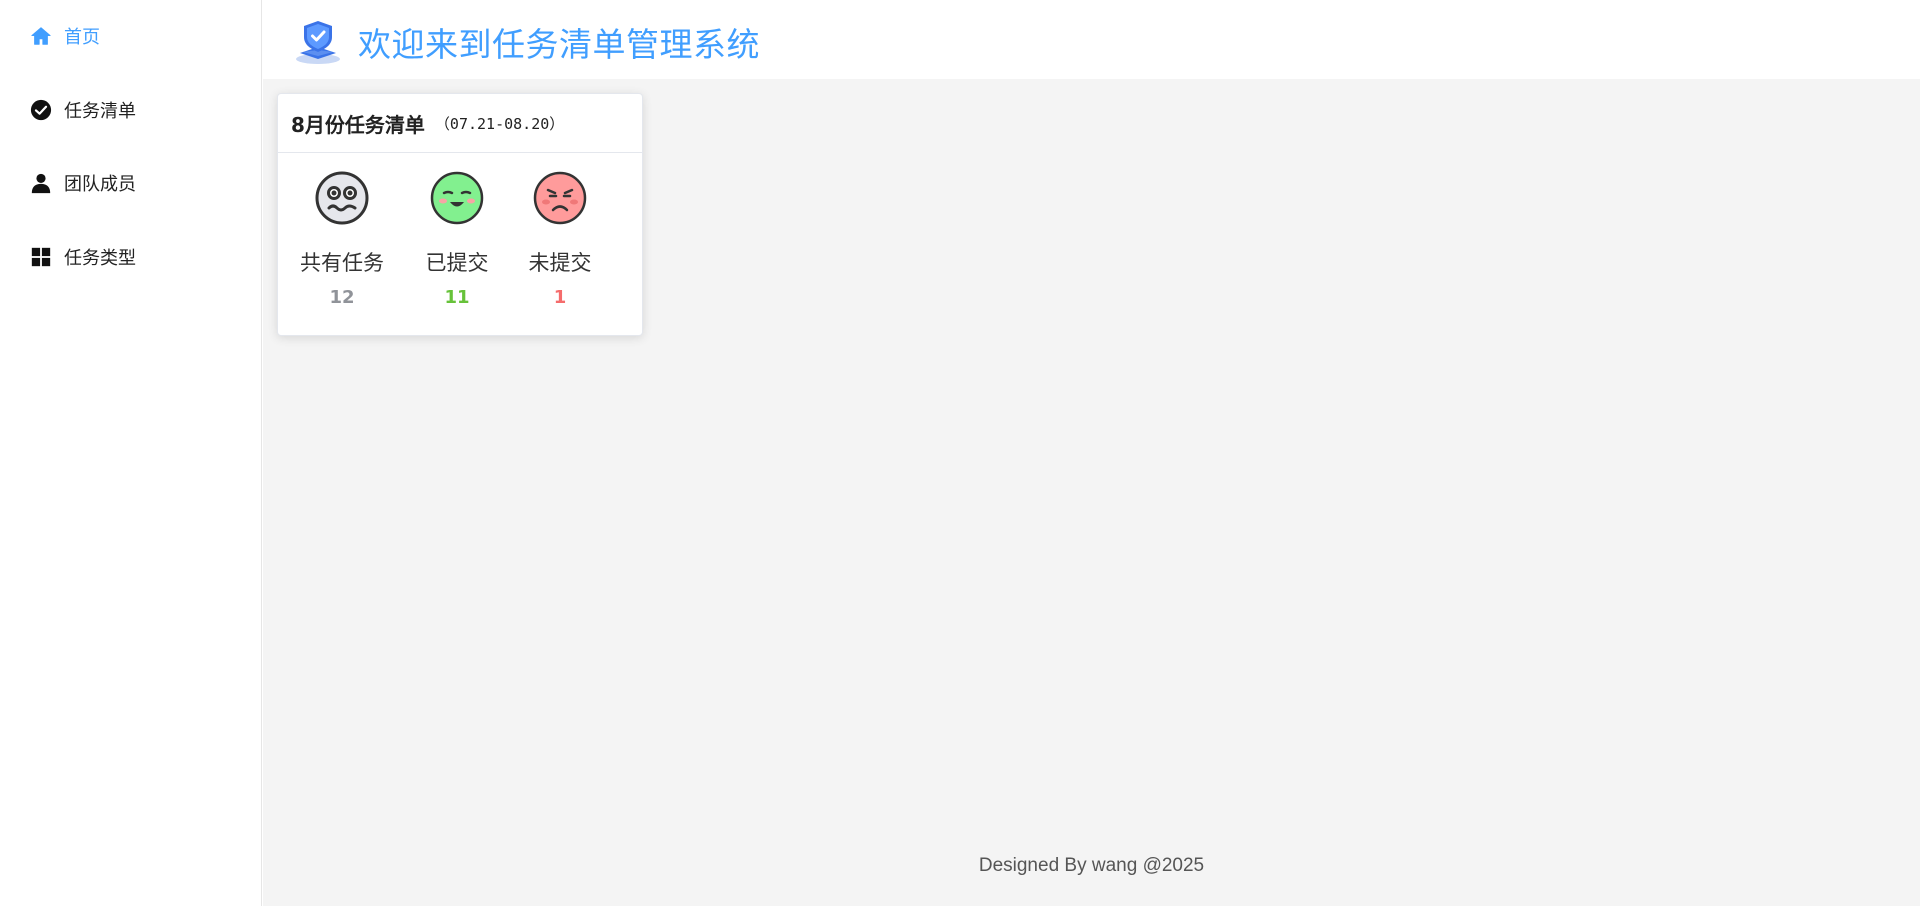 The height and width of the screenshot is (906, 1920). I want to click on page-title: 欢迎来到任务清单管理系统, so click(559, 44).